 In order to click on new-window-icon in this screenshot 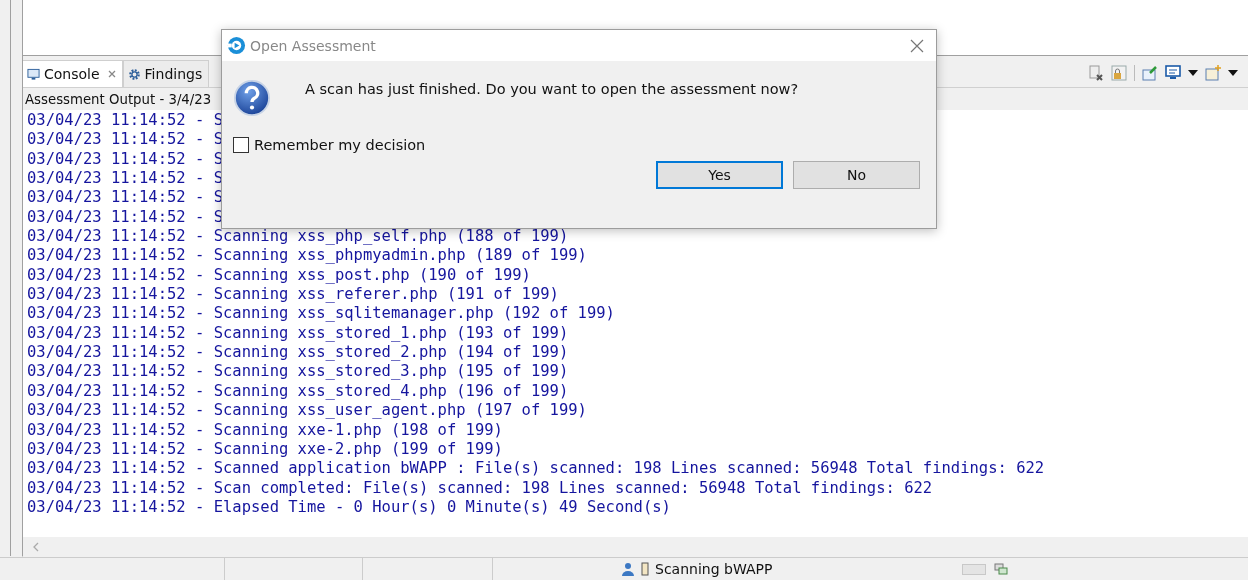, I will do `click(1213, 73)`.